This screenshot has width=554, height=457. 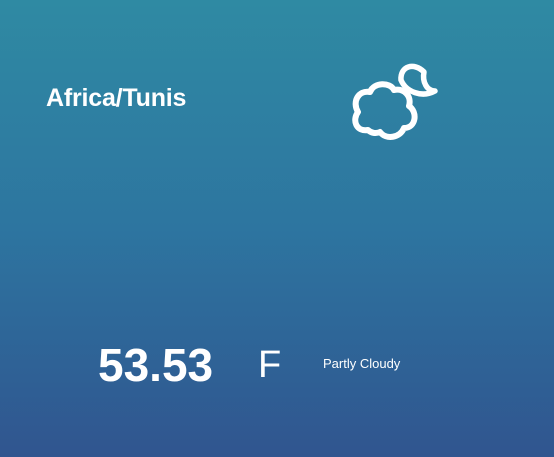 I want to click on weather-condition: Partly Cloudy, so click(x=362, y=363).